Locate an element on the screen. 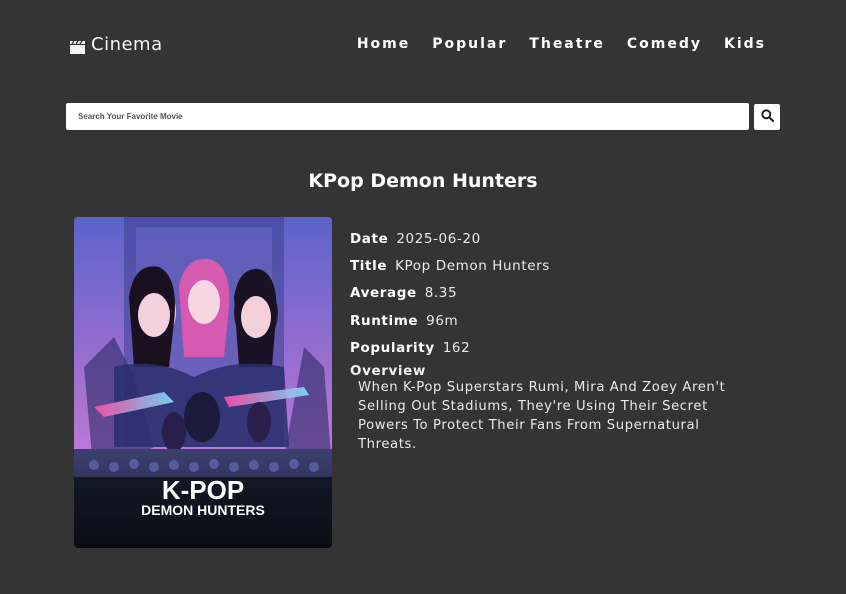 This screenshot has height=594, width=846. search-button is located at coordinates (767, 116).